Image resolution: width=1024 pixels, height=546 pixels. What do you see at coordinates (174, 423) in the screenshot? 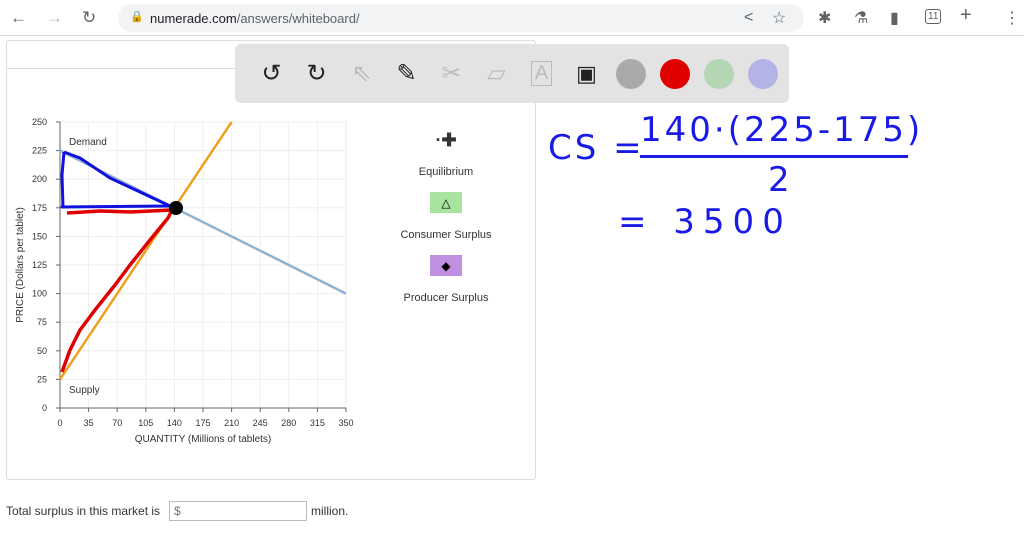
I see `x-tick-label: 140` at bounding box center [174, 423].